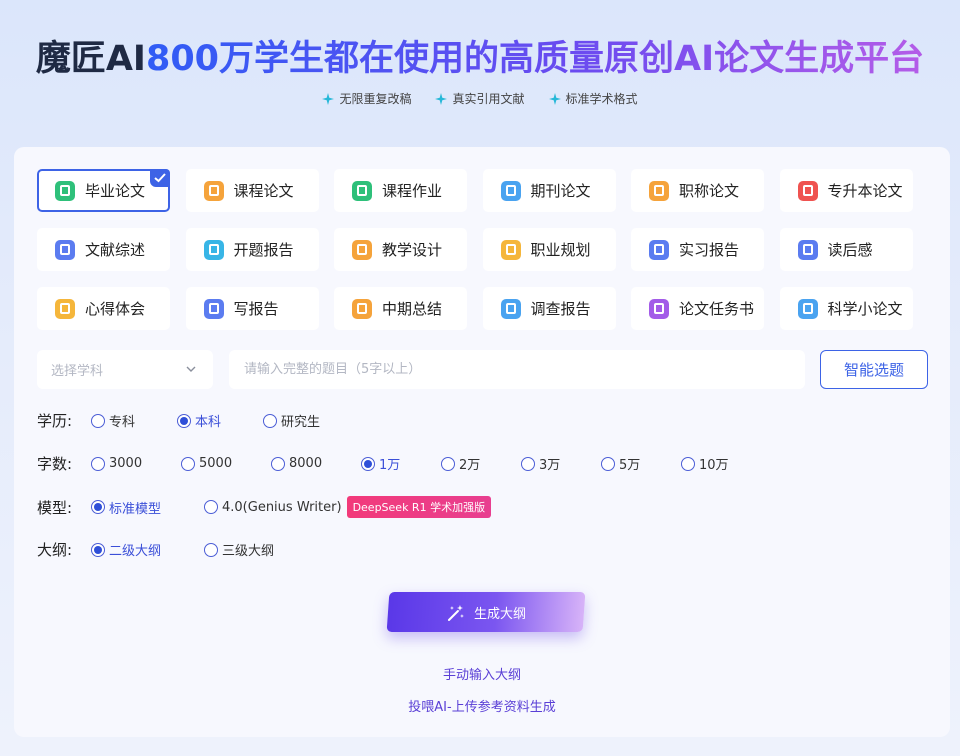  I want to click on paper-type-5: 专升本论文, so click(846, 190).